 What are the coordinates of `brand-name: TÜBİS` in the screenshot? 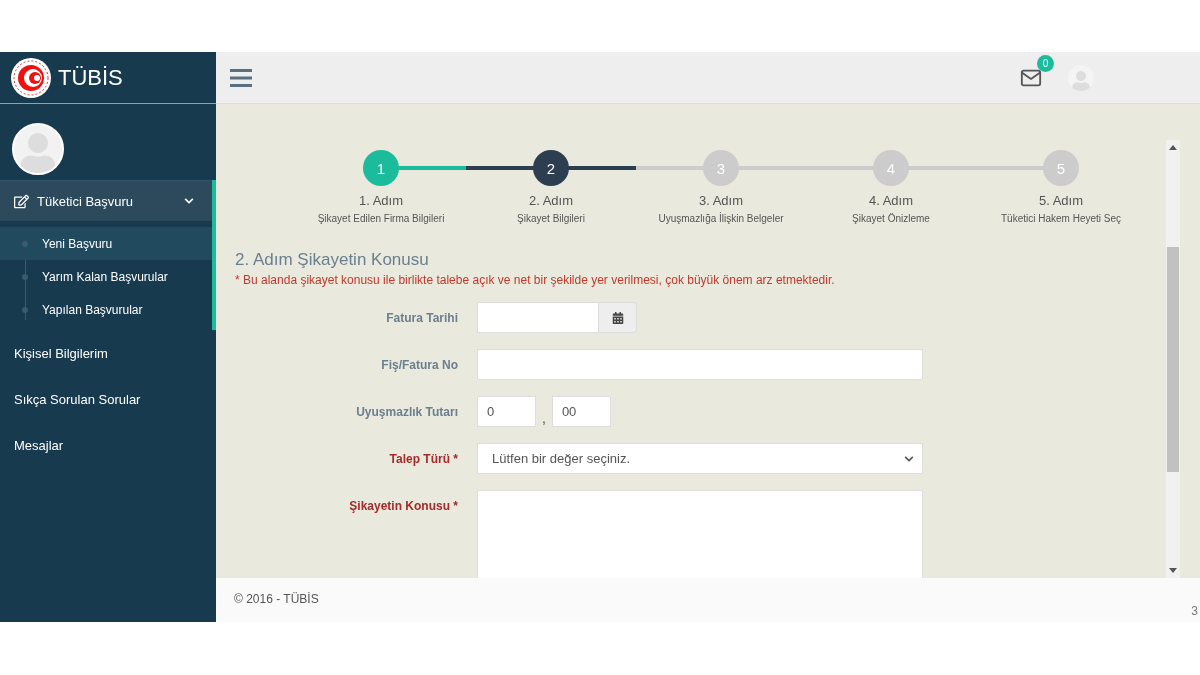 It's located at (90, 77).